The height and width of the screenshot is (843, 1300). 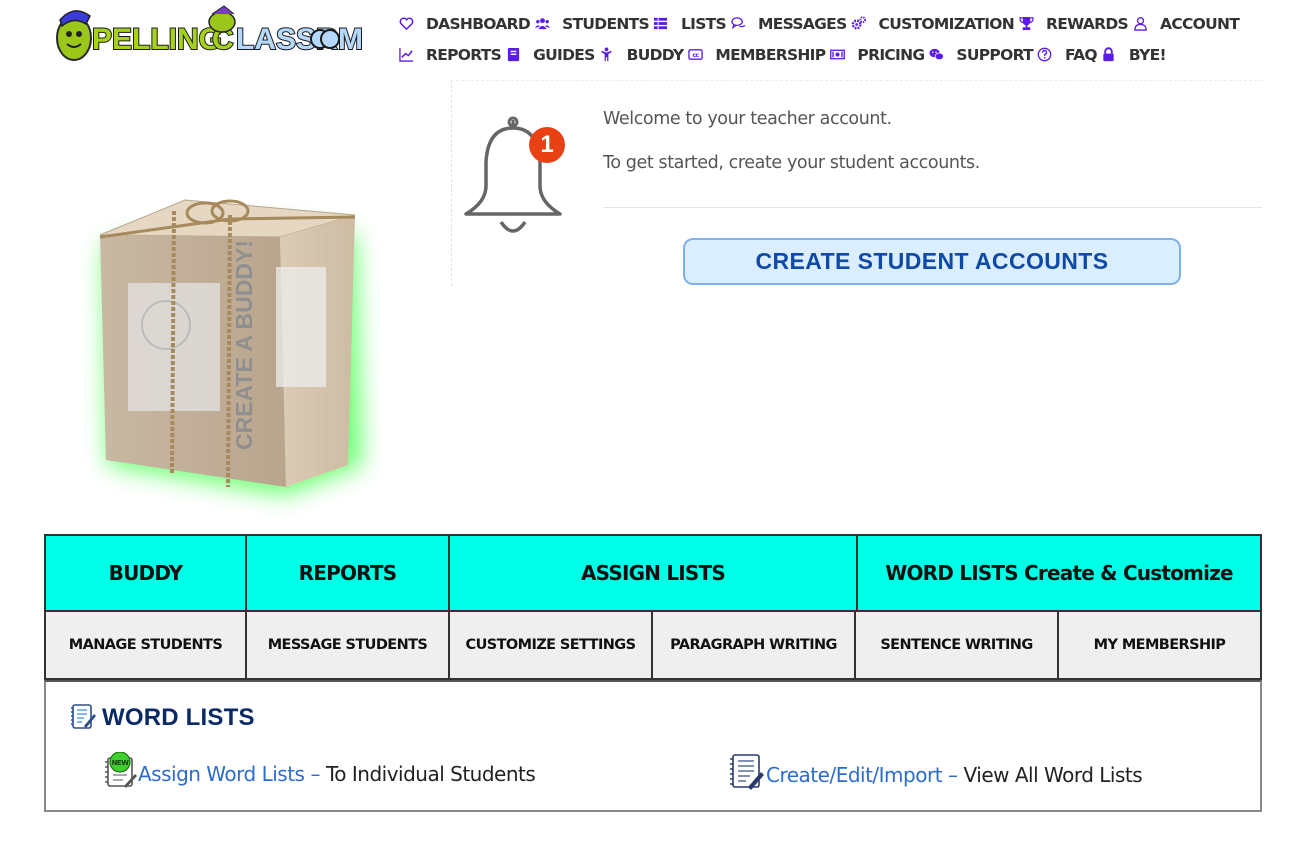 What do you see at coordinates (1059, 573) in the screenshot?
I see `tile-word-lists: WORD LISTS Create & Customize` at bounding box center [1059, 573].